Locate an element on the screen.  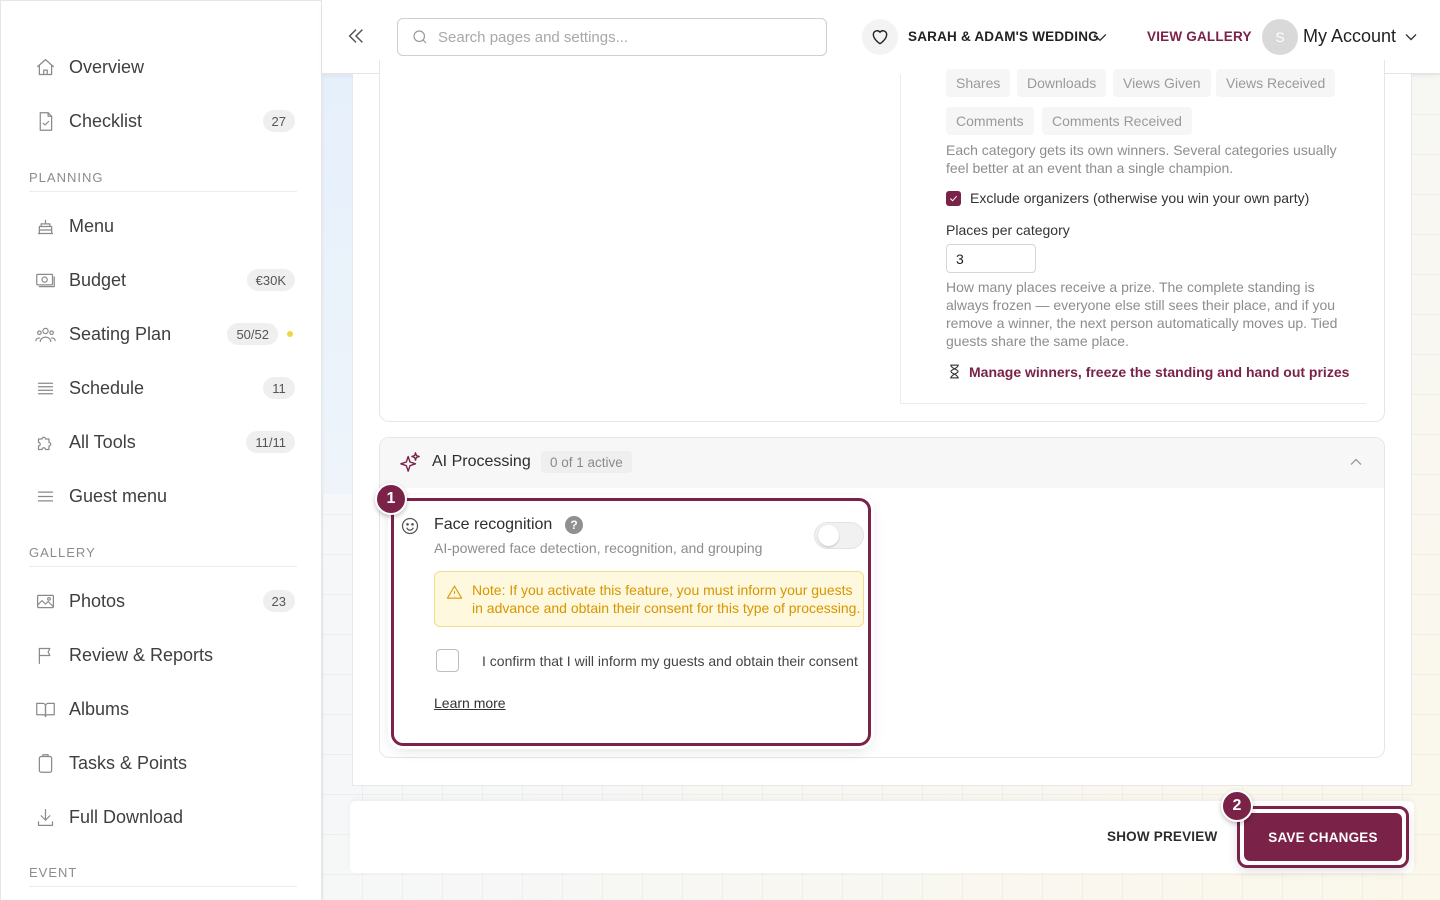
collapse-sidebar-button is located at coordinates (356, 36).